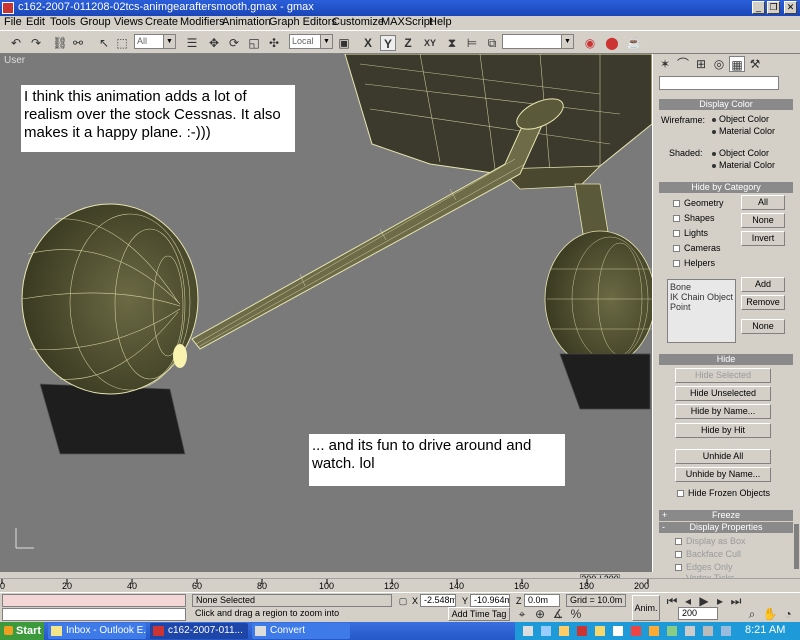 Image resolution: width=800 pixels, height=640 pixels. Describe the element at coordinates (678, 541) in the screenshot. I see `display-as-box-checkbox` at that location.